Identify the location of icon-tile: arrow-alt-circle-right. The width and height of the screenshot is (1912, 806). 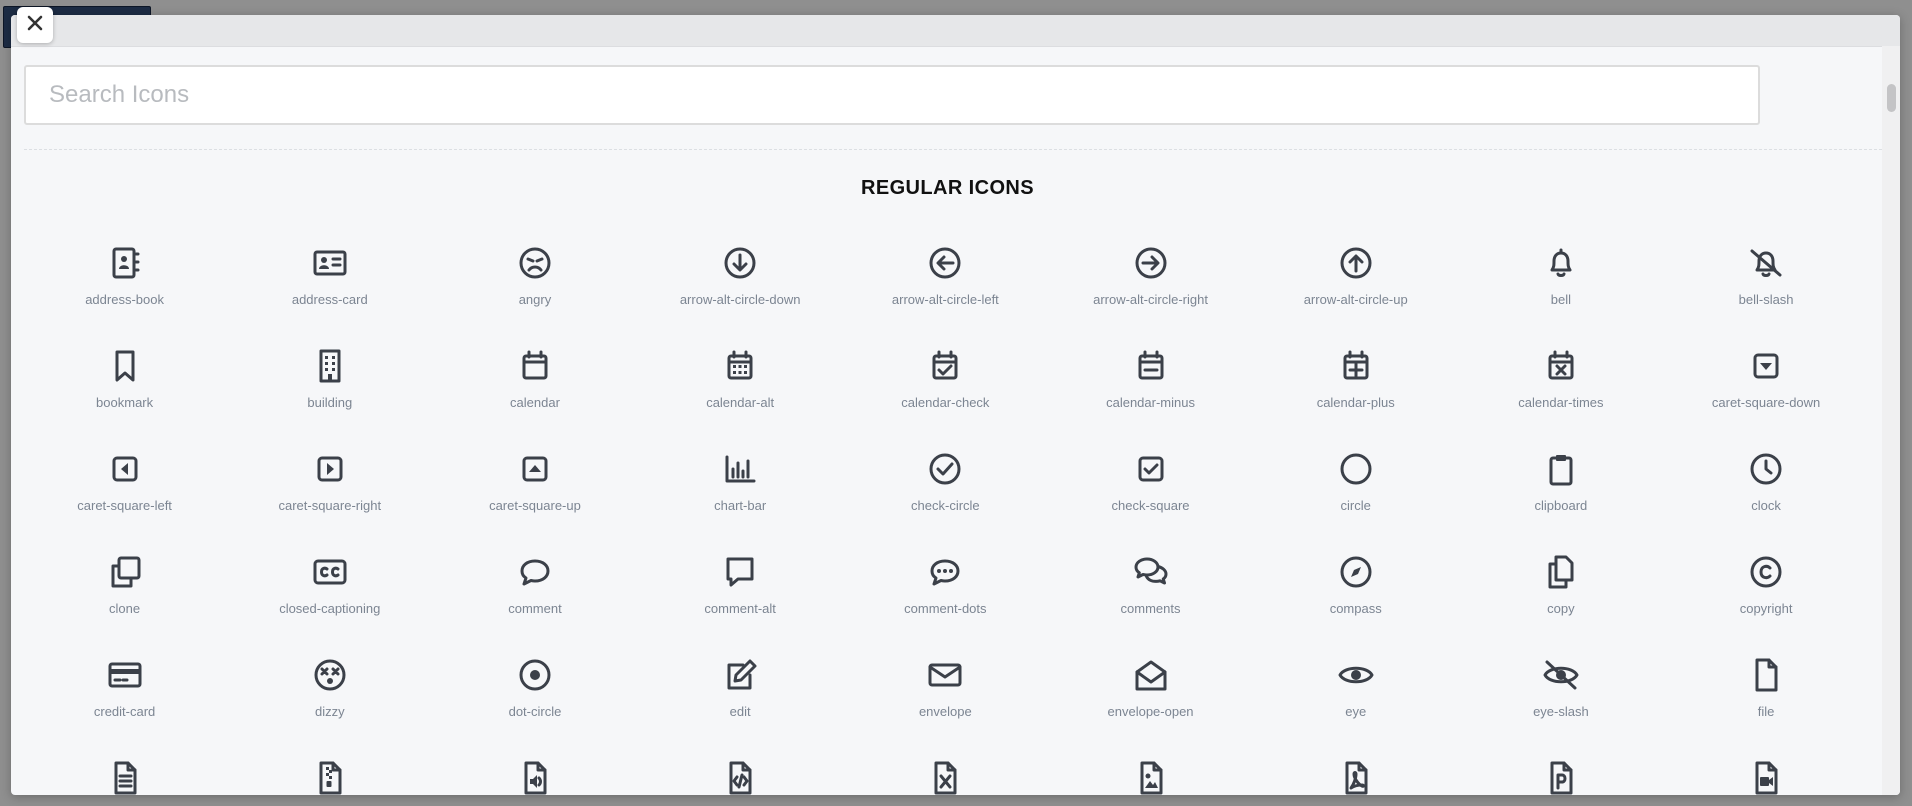
(1150, 276).